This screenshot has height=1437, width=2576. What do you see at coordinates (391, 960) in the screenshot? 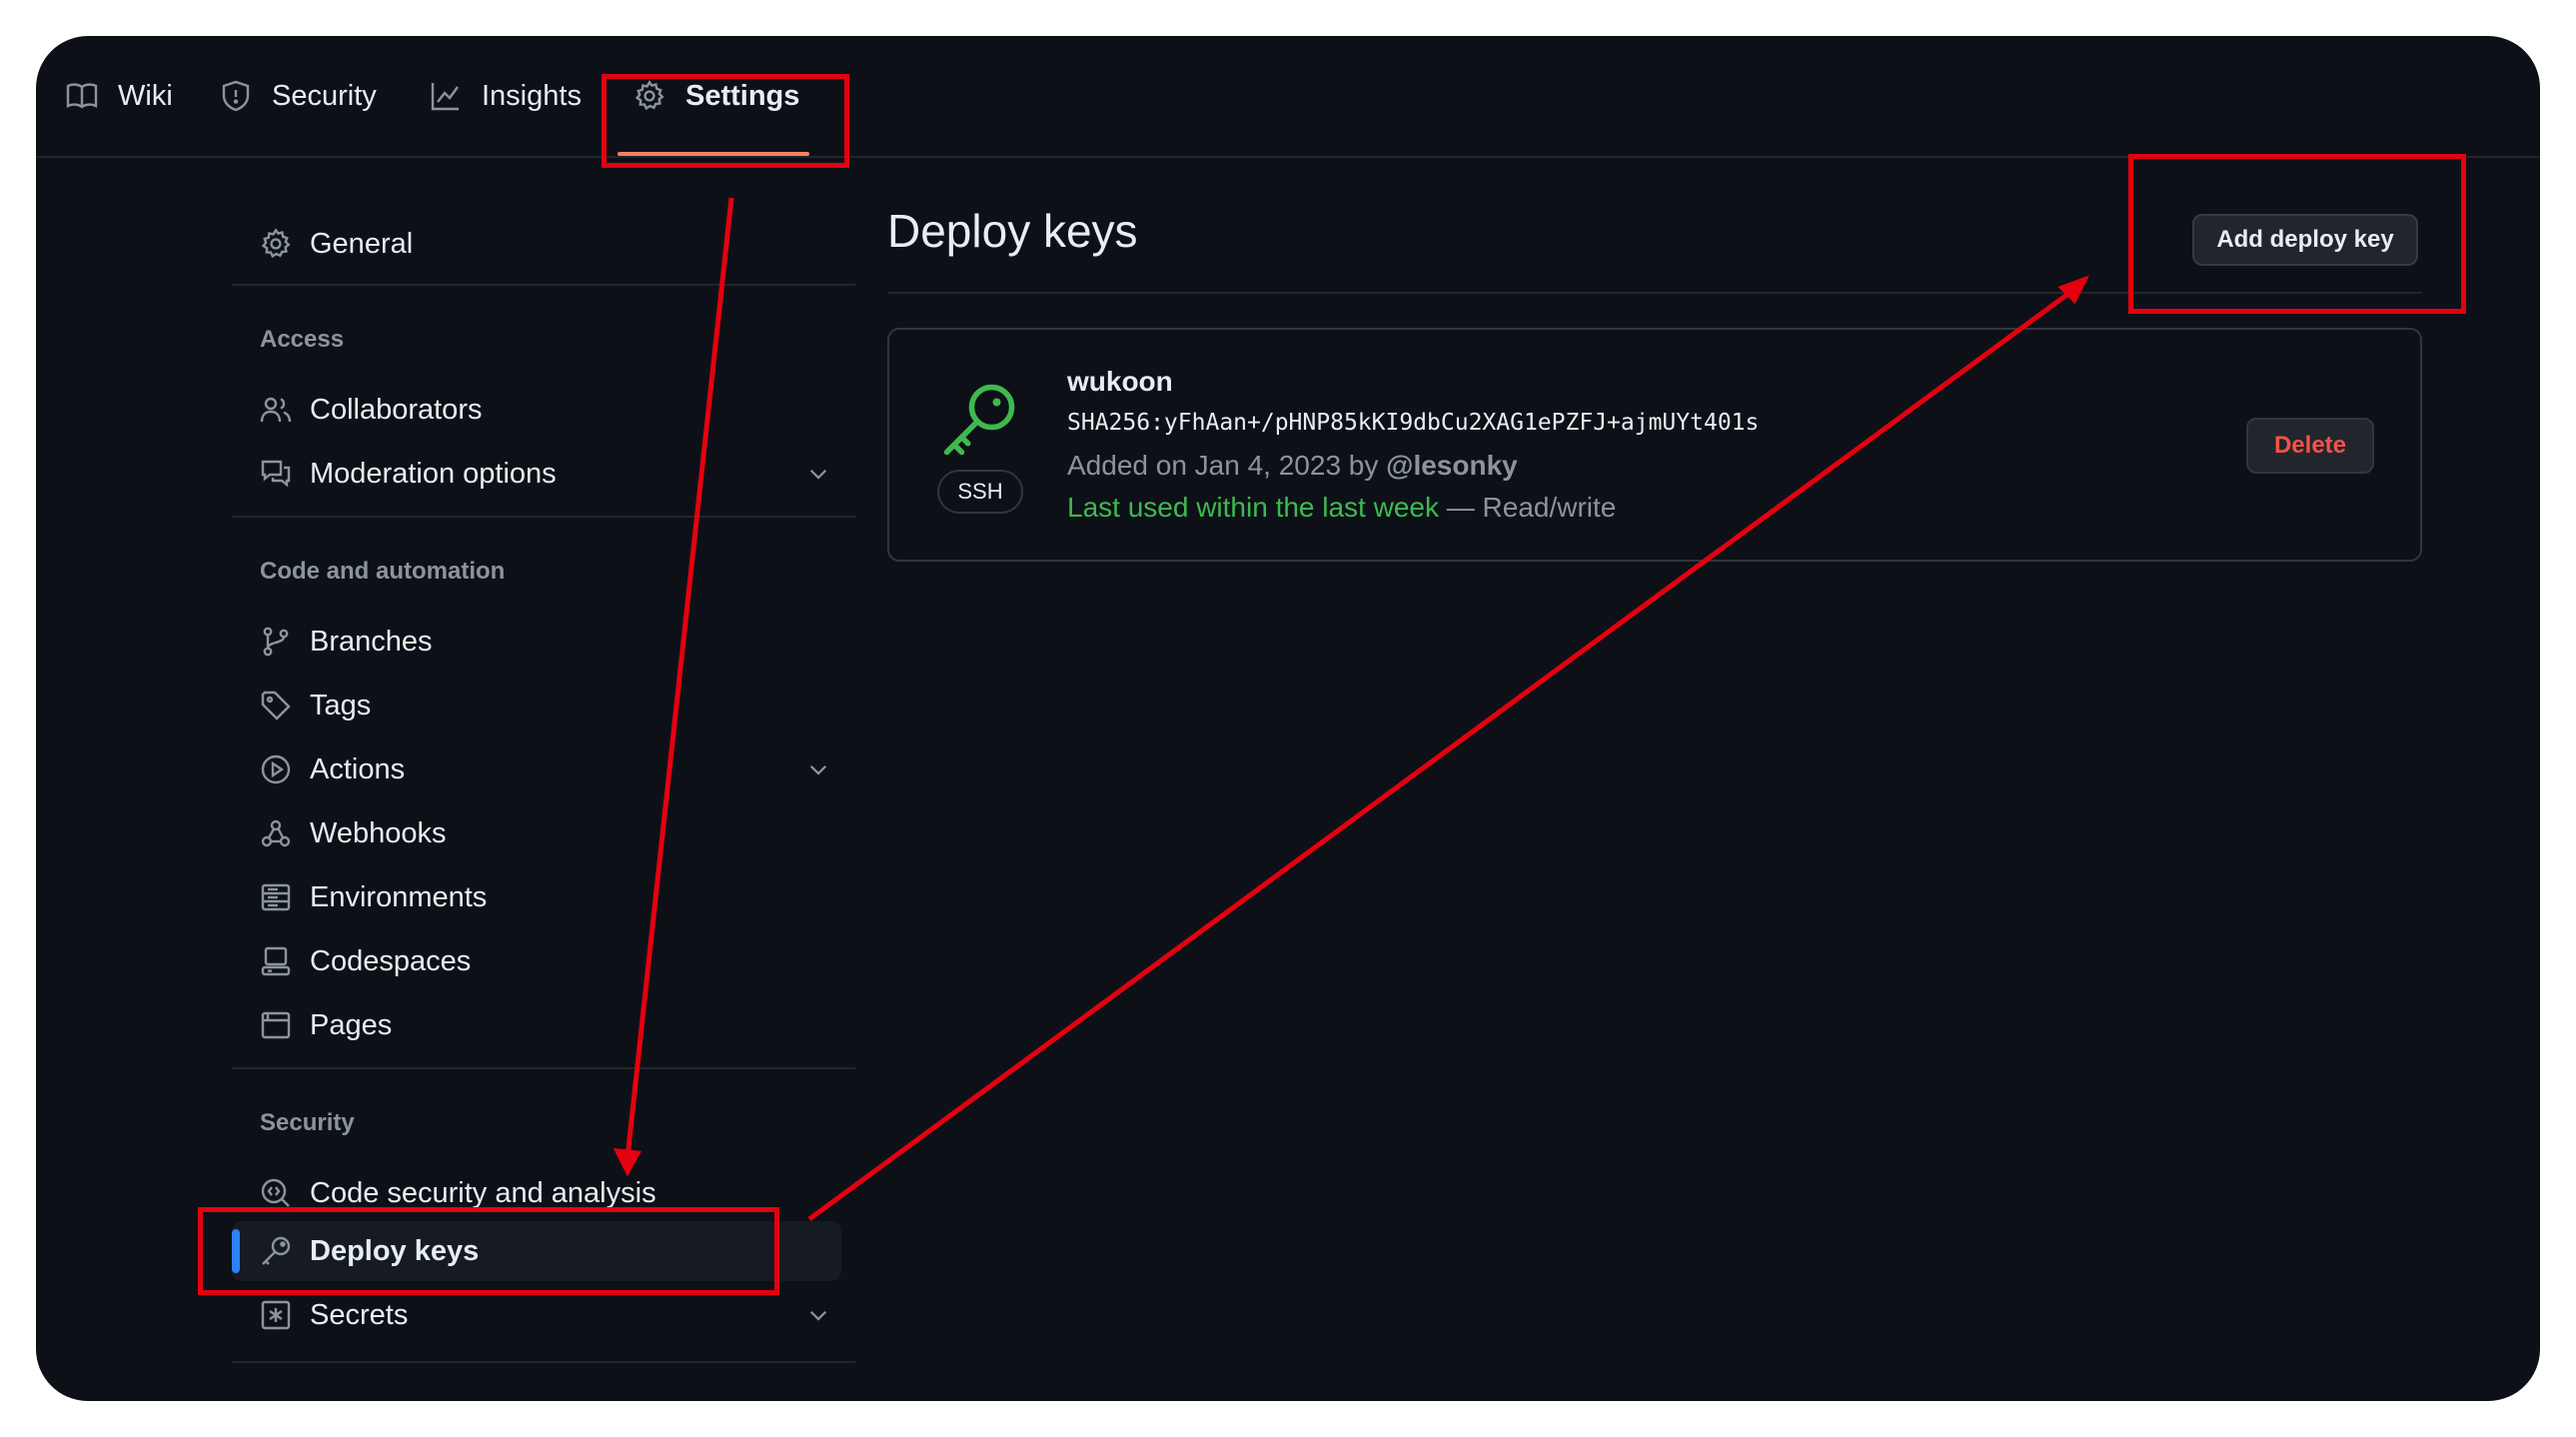
I see `sidebar-item-label: Codespaces` at bounding box center [391, 960].